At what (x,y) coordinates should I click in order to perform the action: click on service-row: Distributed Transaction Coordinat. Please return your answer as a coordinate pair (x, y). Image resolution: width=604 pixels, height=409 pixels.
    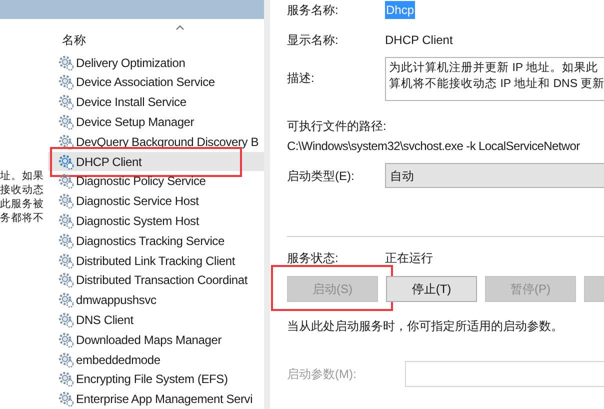
    Looking at the image, I should click on (156, 280).